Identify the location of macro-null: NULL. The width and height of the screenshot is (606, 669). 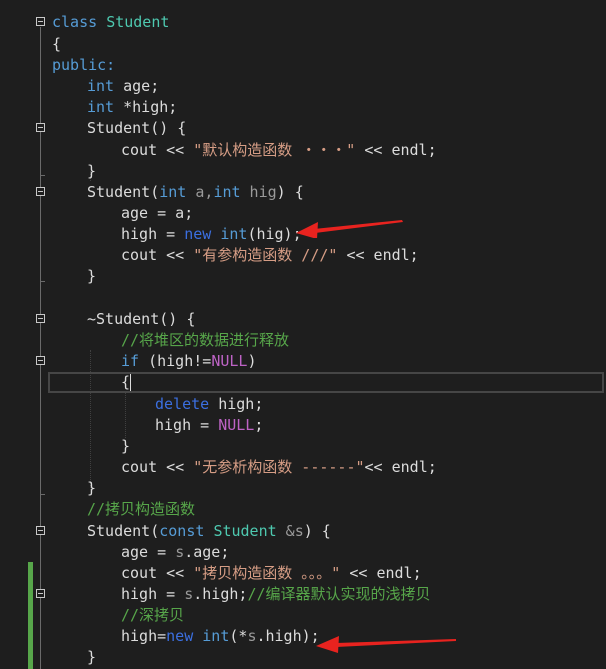
(229, 361).